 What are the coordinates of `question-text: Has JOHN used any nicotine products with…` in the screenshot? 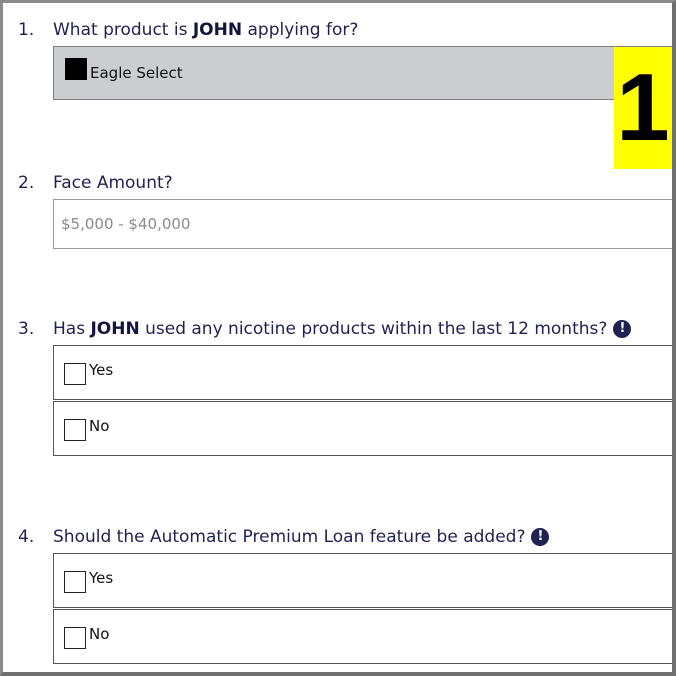 It's located at (342, 329).